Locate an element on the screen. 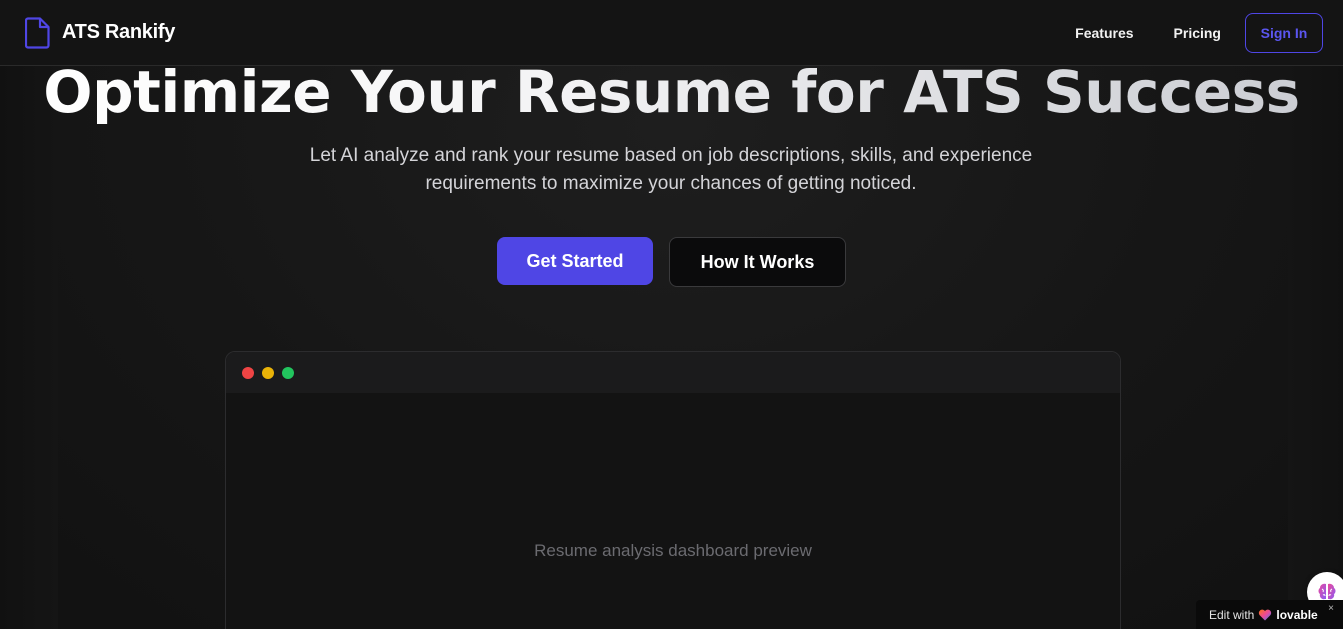 The height and width of the screenshot is (629, 1343). badge-brand: lovable is located at coordinates (1297, 614).